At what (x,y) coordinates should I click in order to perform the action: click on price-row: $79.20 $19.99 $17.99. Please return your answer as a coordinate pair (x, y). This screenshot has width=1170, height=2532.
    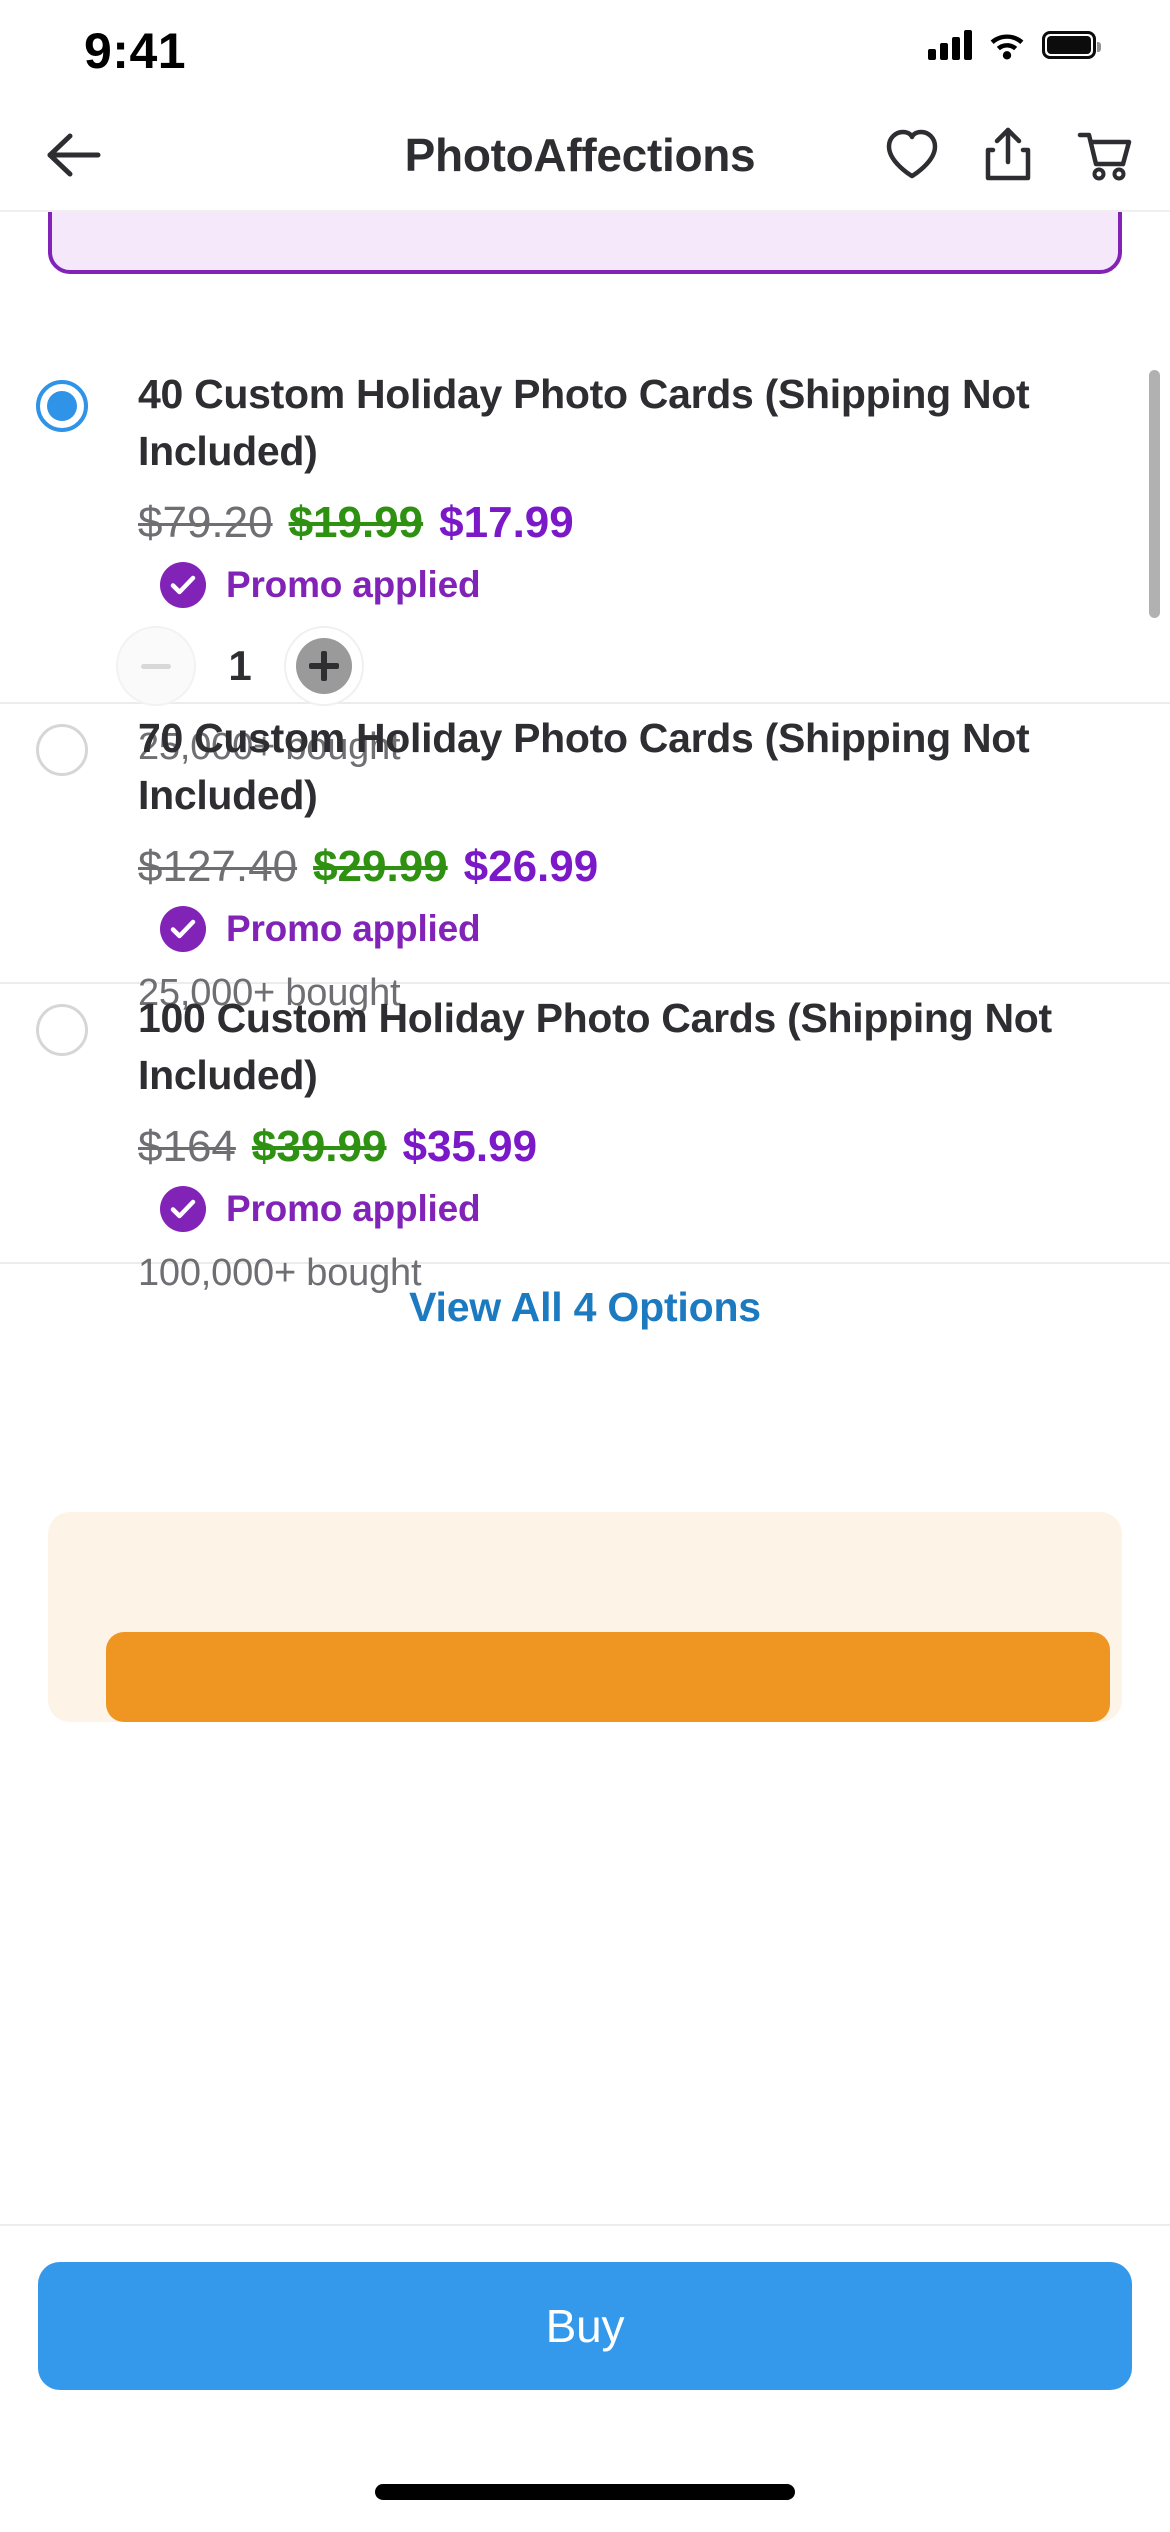
    Looking at the image, I should click on (641, 523).